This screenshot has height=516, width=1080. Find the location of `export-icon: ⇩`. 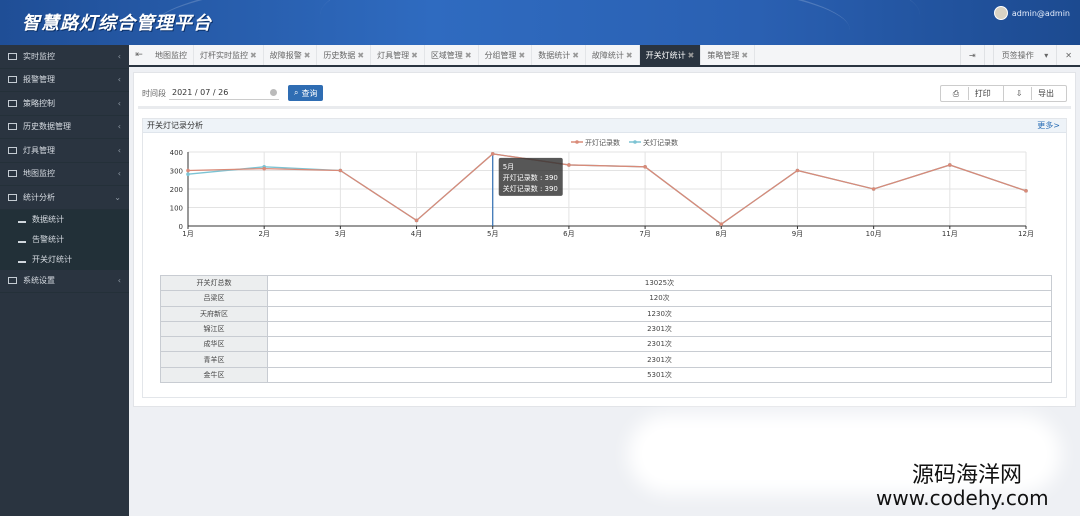

export-icon: ⇩ is located at coordinates (1019, 93).